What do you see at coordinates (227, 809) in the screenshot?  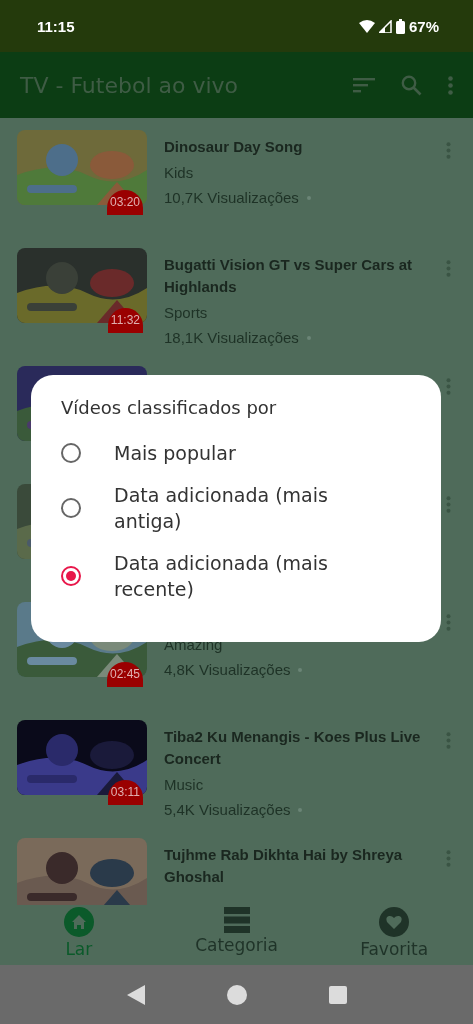 I see `view-count: 5,4K Visualizações` at bounding box center [227, 809].